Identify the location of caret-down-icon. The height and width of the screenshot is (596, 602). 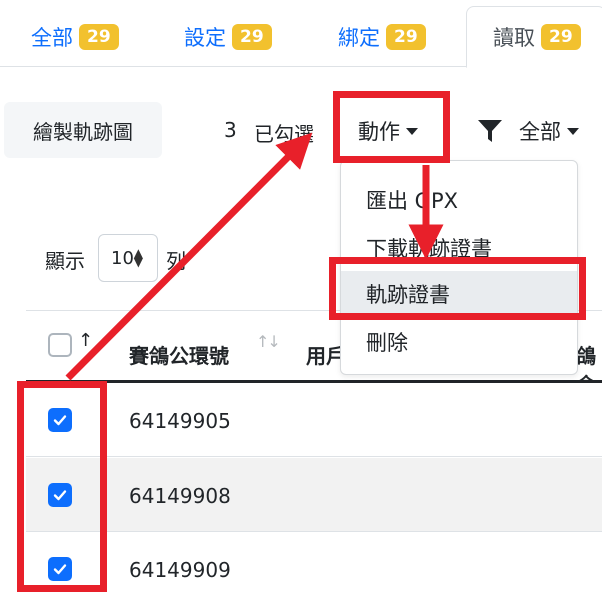
(573, 131).